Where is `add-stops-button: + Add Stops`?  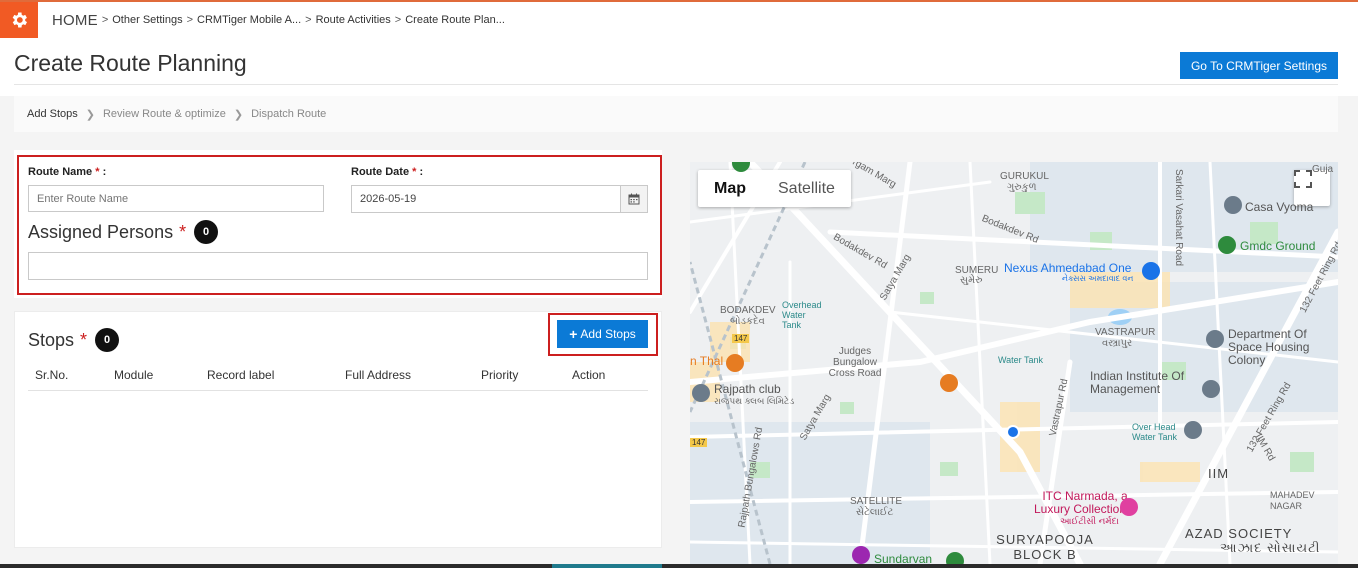 add-stops-button: + Add Stops is located at coordinates (602, 334).